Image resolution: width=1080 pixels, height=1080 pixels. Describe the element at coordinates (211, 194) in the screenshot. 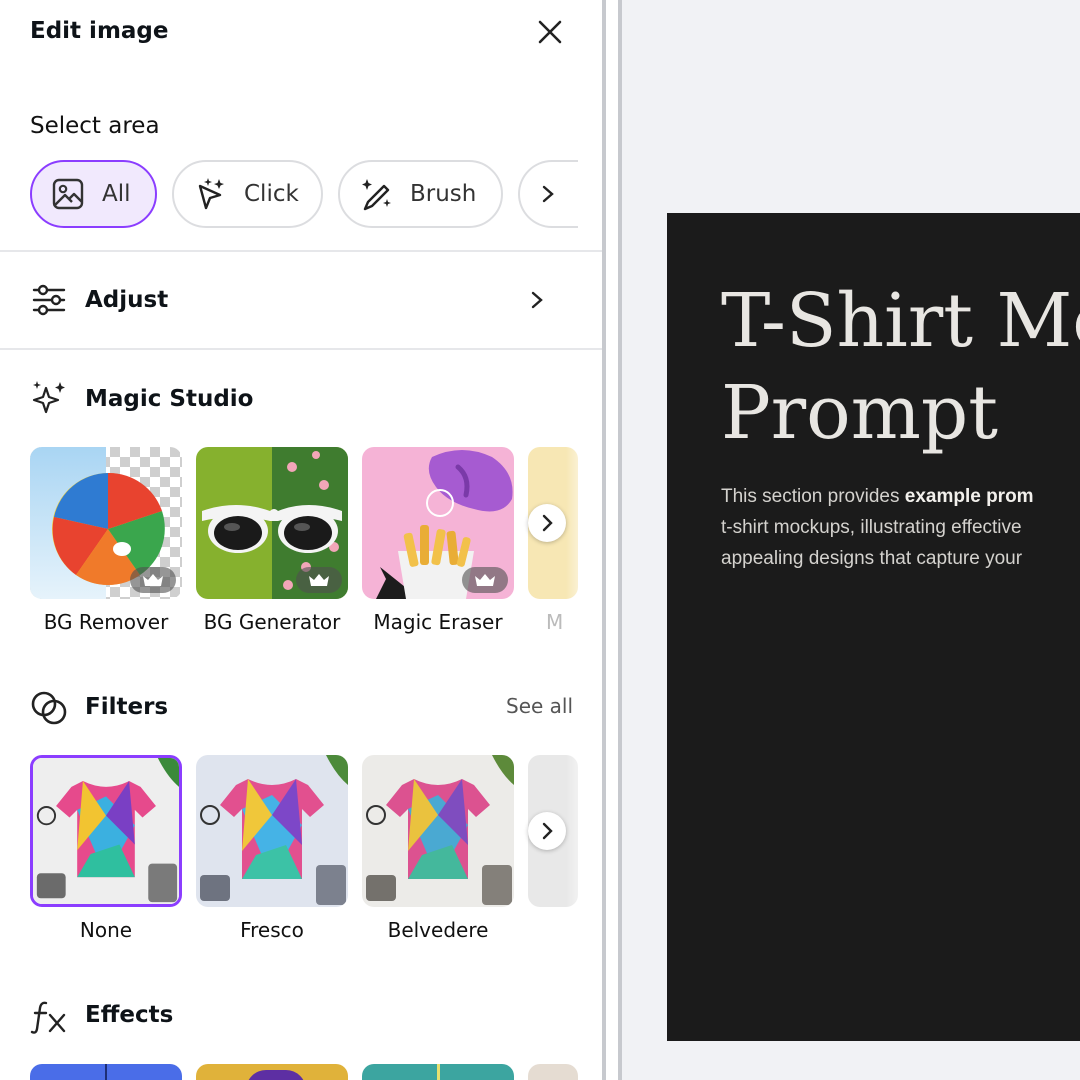

I see `magic-cursor-icon` at that location.